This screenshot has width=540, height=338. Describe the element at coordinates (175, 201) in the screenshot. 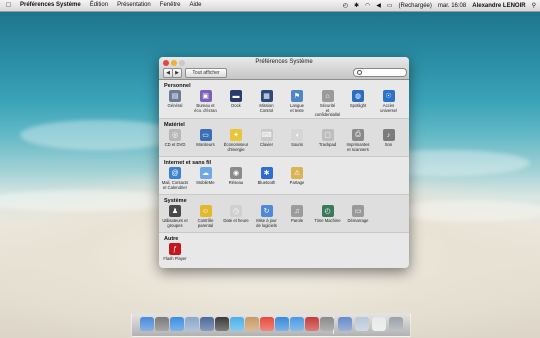

I see `section-title: Système` at that location.